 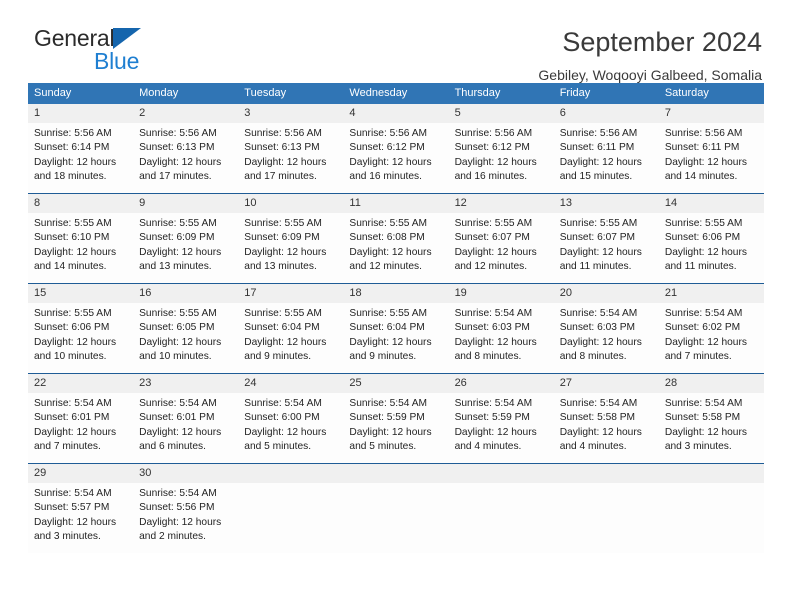 What do you see at coordinates (501, 383) in the screenshot?
I see `day-number: 26` at bounding box center [501, 383].